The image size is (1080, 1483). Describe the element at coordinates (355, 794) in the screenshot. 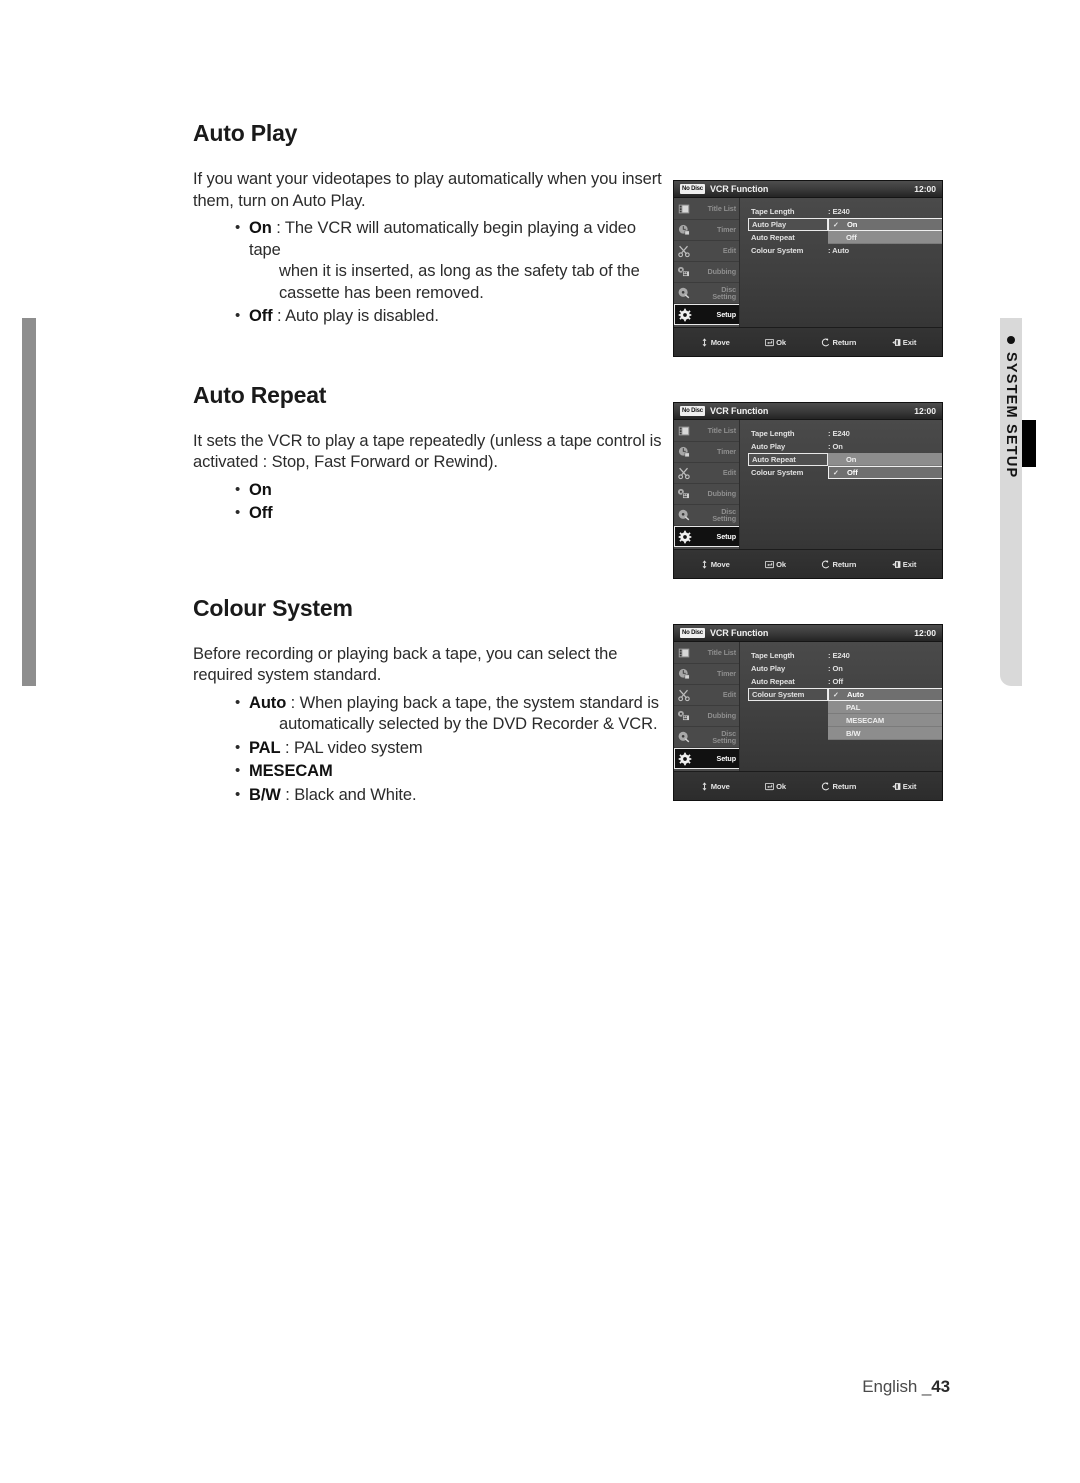

I see `bullet-text: Black and White.` at that location.